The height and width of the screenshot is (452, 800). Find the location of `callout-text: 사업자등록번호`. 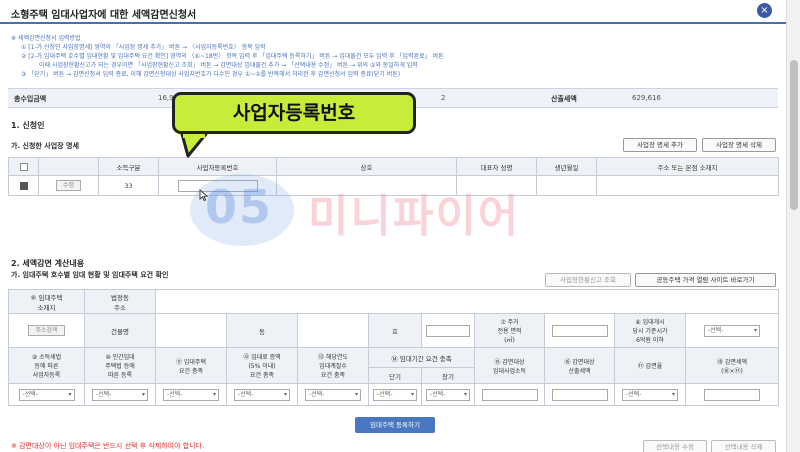

callout-text: 사업자등록번호 is located at coordinates (294, 113).